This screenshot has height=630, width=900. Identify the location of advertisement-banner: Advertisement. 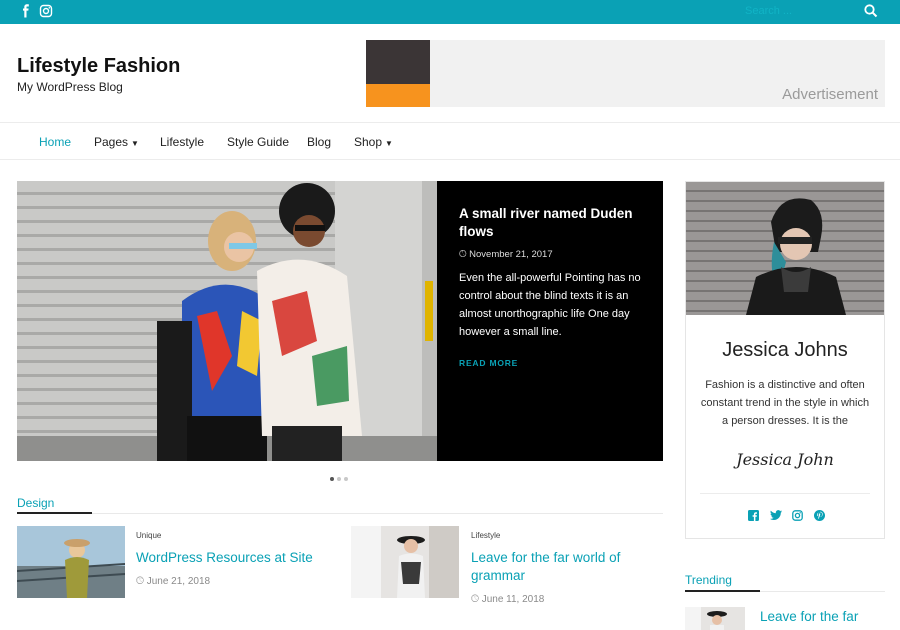
(625, 73).